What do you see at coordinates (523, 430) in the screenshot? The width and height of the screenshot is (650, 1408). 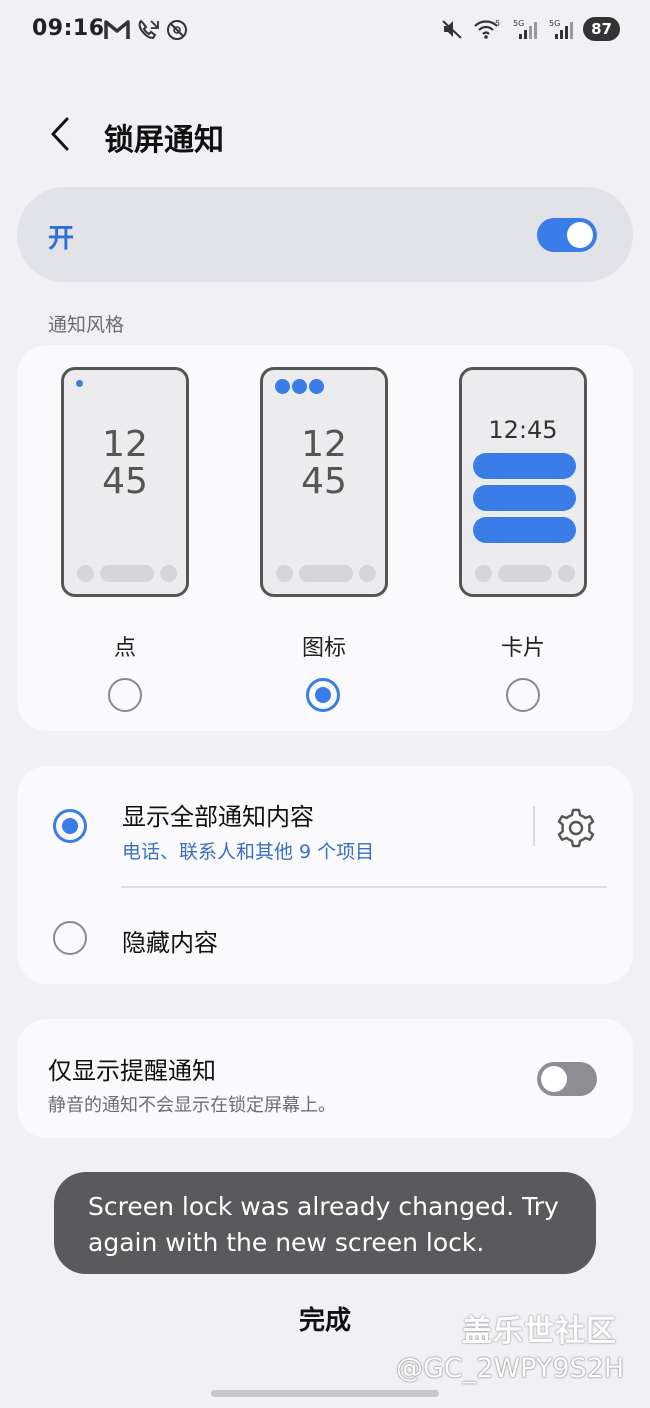 I see `preview-time: 12:45` at bounding box center [523, 430].